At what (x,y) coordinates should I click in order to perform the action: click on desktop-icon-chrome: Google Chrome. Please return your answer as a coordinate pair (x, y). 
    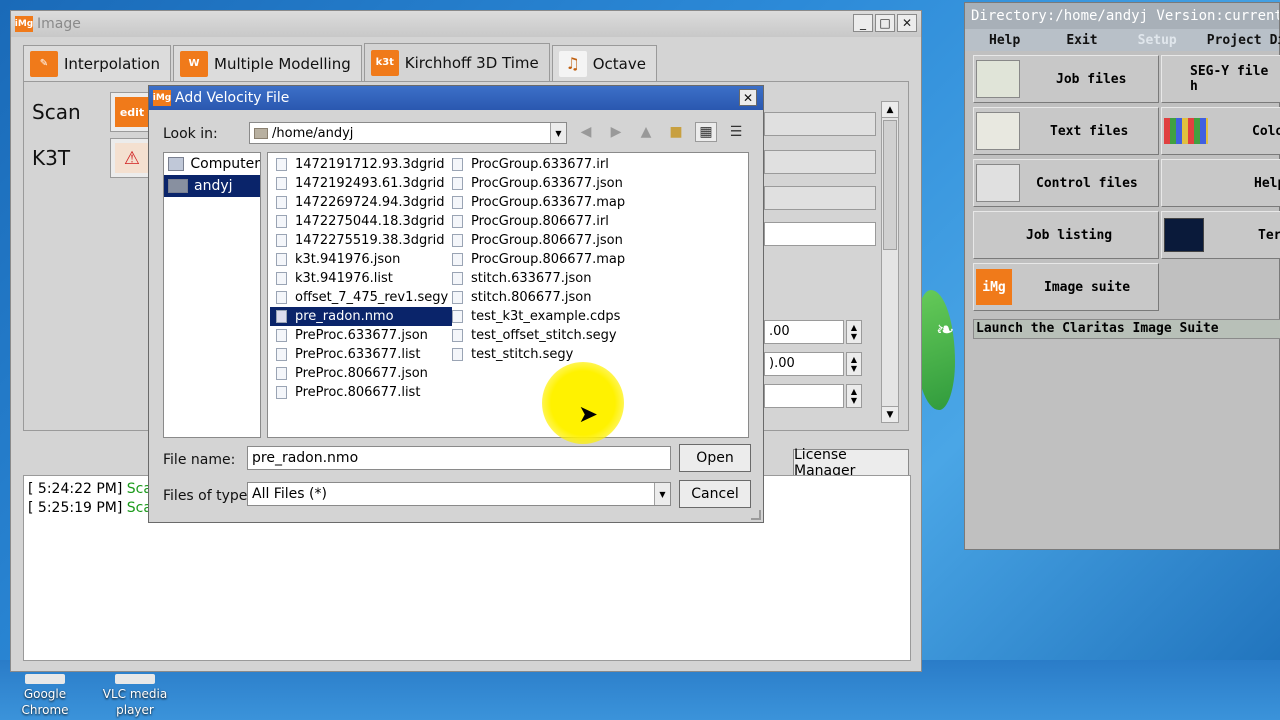
    Looking at the image, I should click on (45, 696).